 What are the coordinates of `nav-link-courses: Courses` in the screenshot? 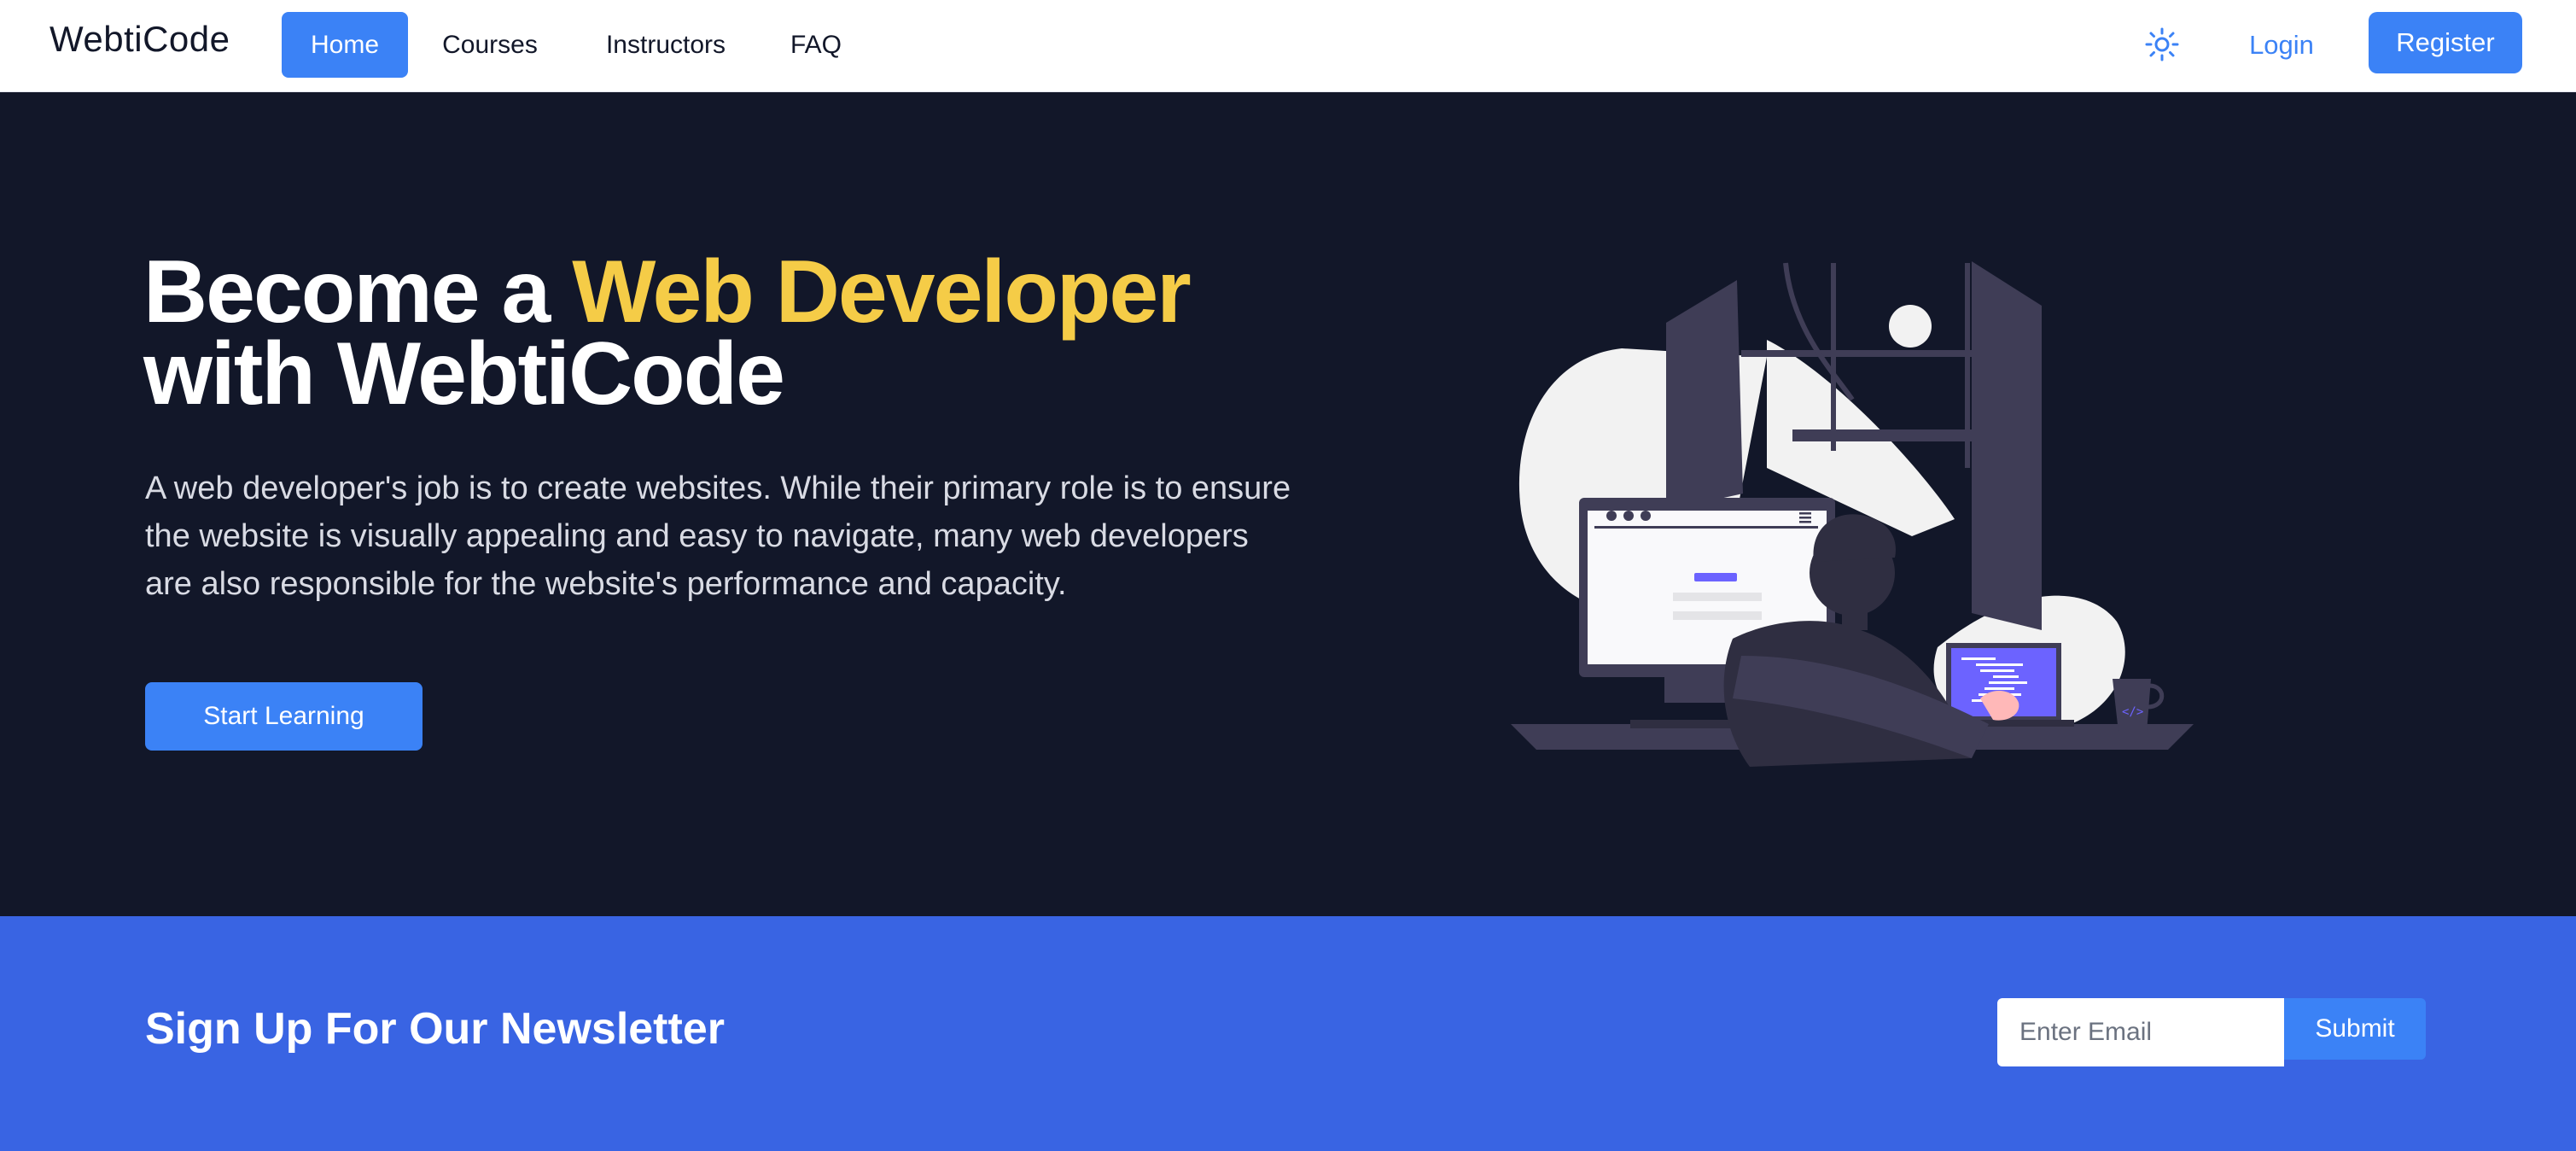 It's located at (490, 45).